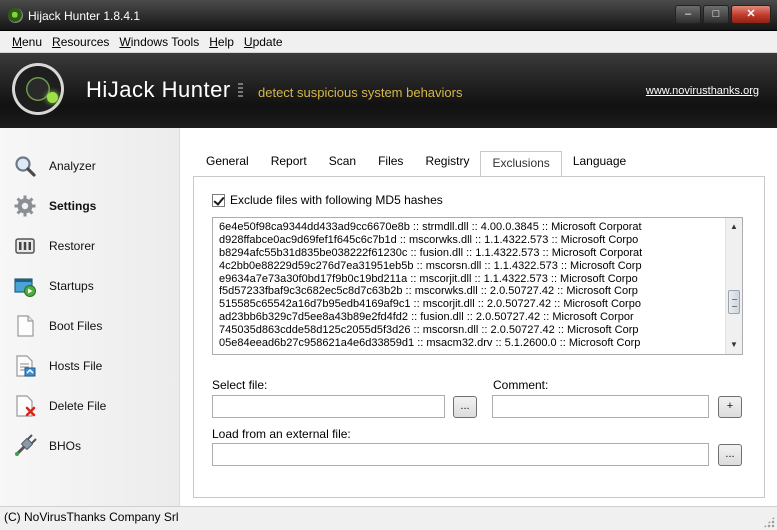 The width and height of the screenshot is (777, 530). What do you see at coordinates (599, 163) in the screenshot?
I see `tab-language: Language` at bounding box center [599, 163].